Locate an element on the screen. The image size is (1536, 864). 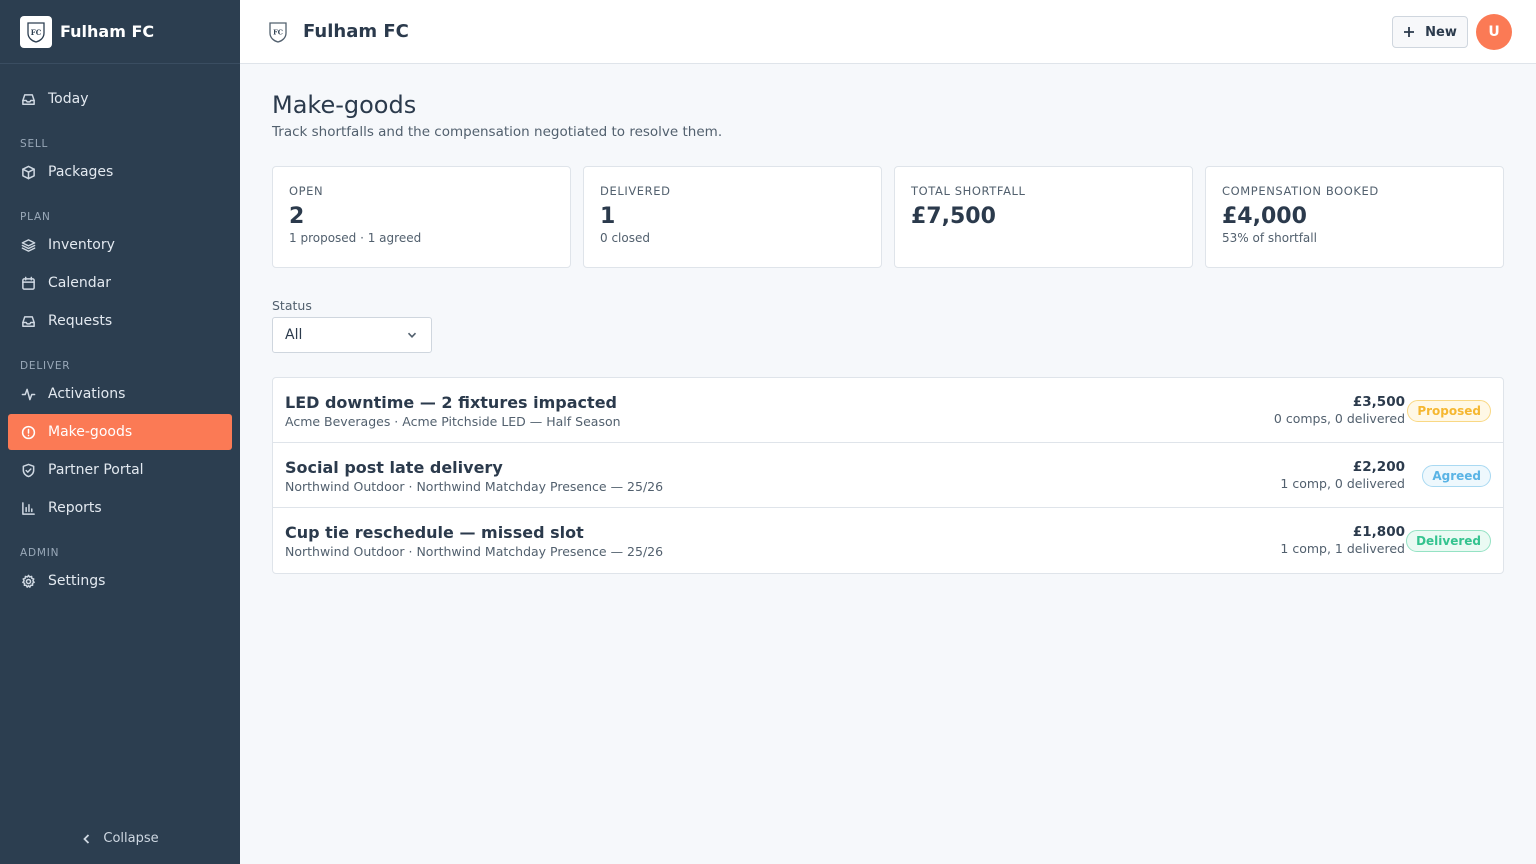
chevron-left-icon is located at coordinates (86, 838).